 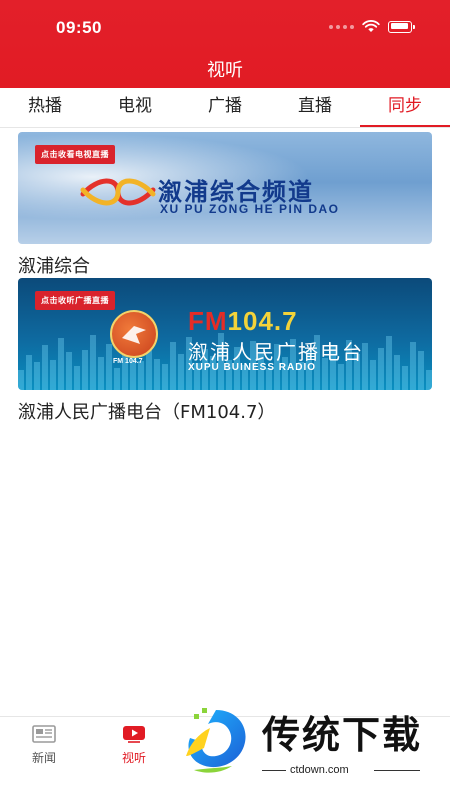 I want to click on fm-frequency-title: FM104.7, so click(x=243, y=321).